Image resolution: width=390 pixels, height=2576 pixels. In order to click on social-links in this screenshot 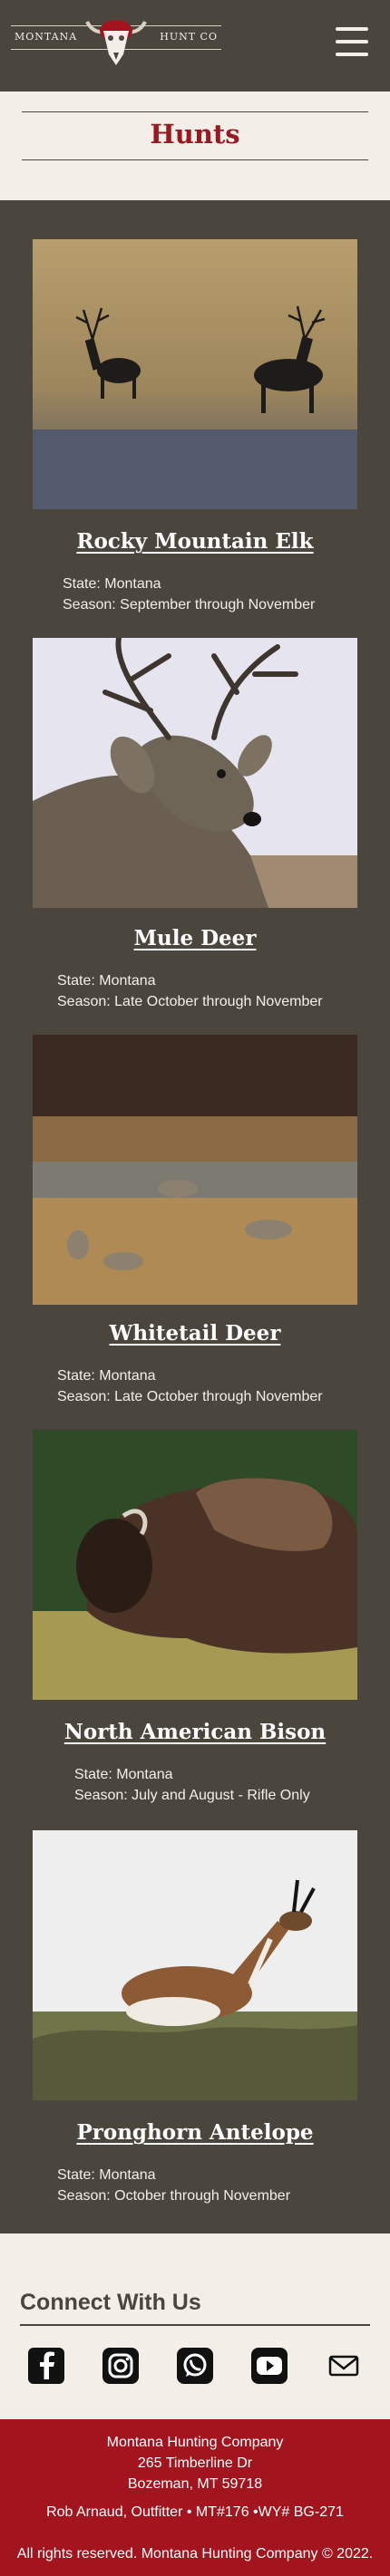, I will do `click(195, 2366)`.